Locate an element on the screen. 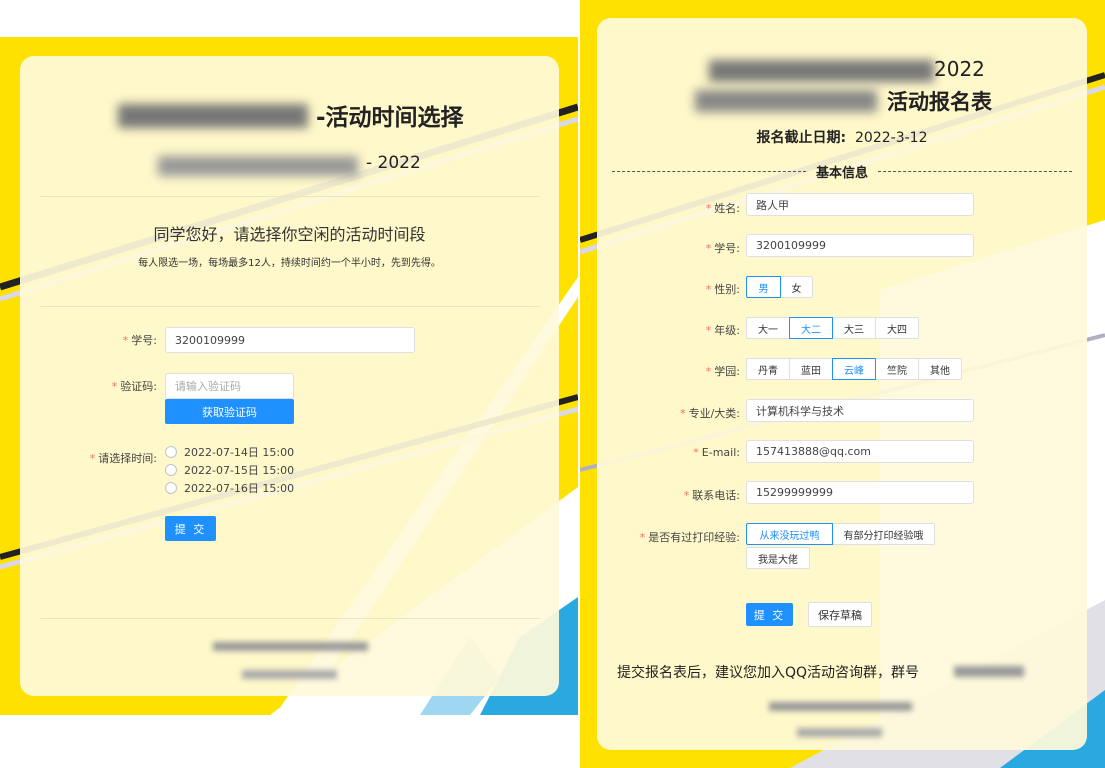 The width and height of the screenshot is (1105, 768). gender-label: * 性别: is located at coordinates (722, 289).